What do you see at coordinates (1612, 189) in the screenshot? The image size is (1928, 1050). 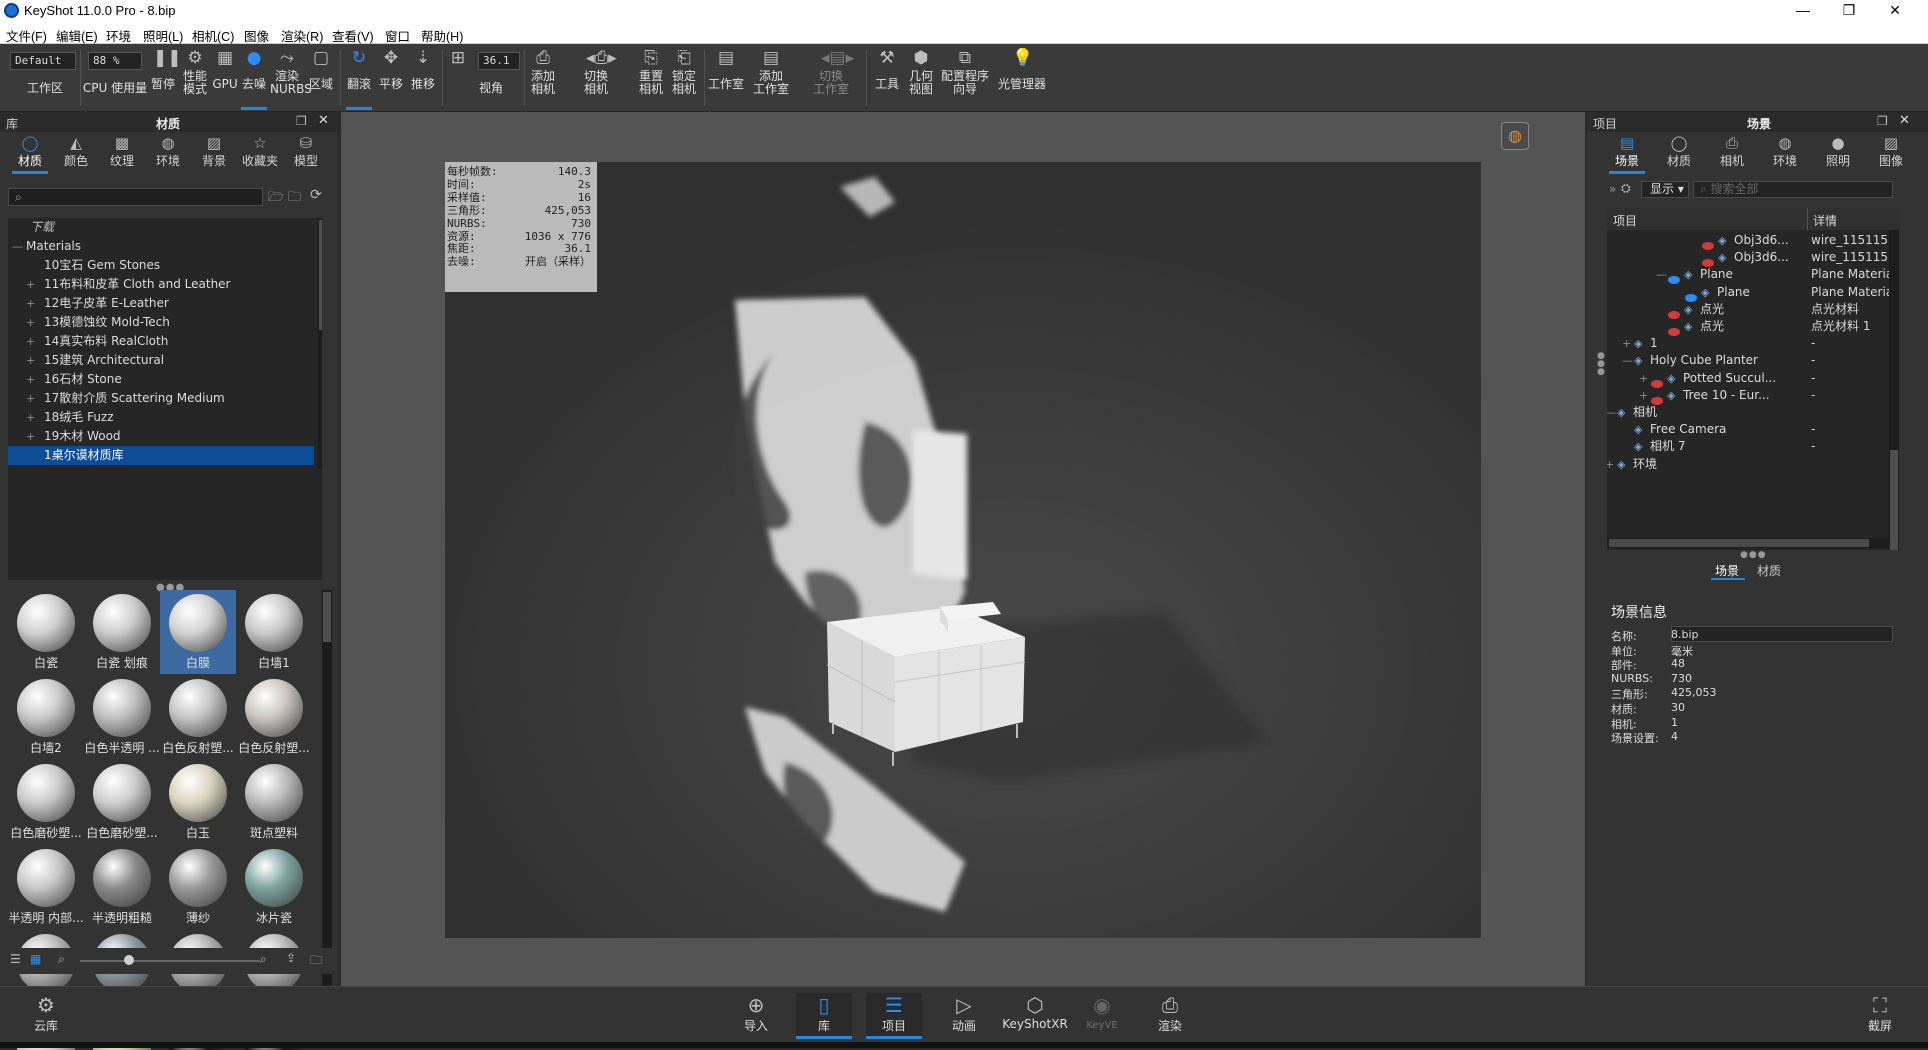 I see `expand-all-icon: »` at bounding box center [1612, 189].